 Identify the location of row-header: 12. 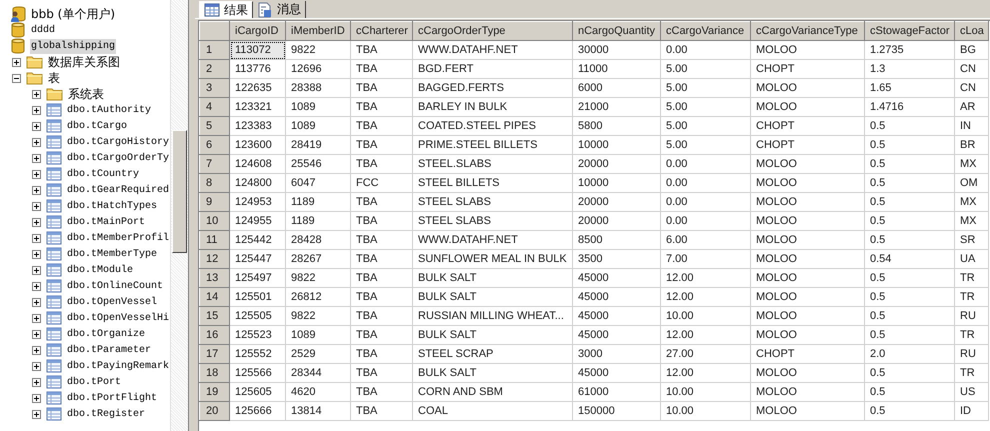
(215, 259).